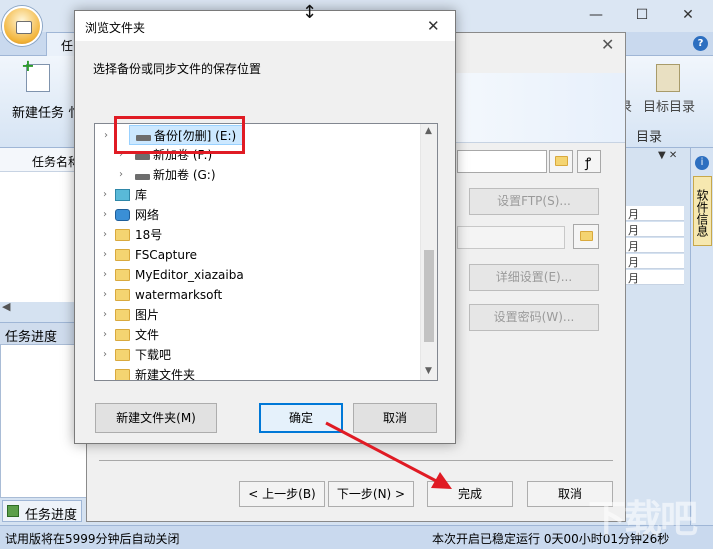  I want to click on tree-item-folder: › 18号, so click(257, 235).